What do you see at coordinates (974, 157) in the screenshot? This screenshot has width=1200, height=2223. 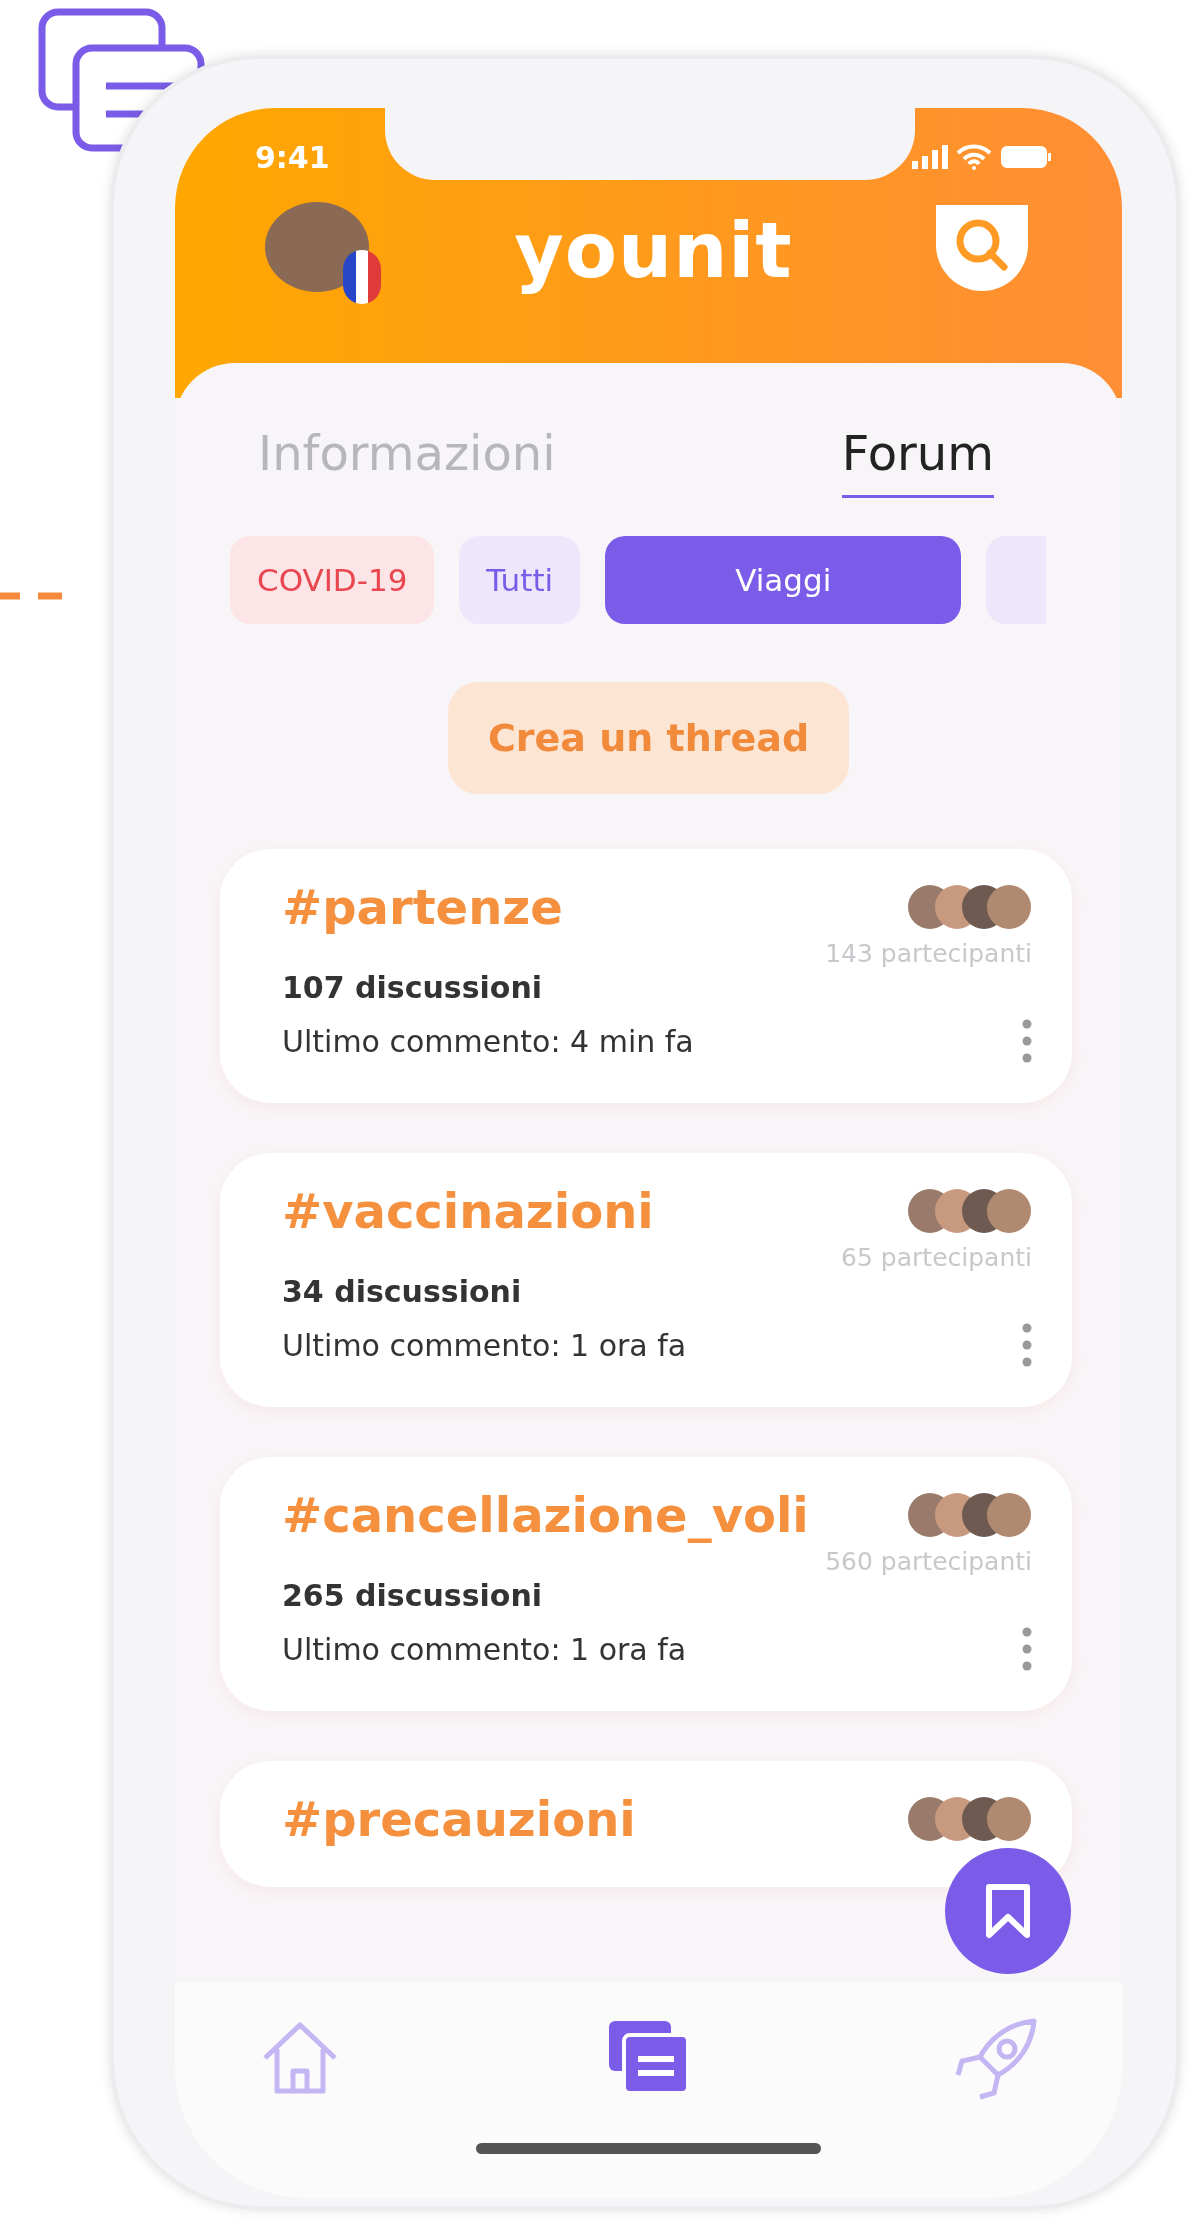 I see `wifi-icon` at bounding box center [974, 157].